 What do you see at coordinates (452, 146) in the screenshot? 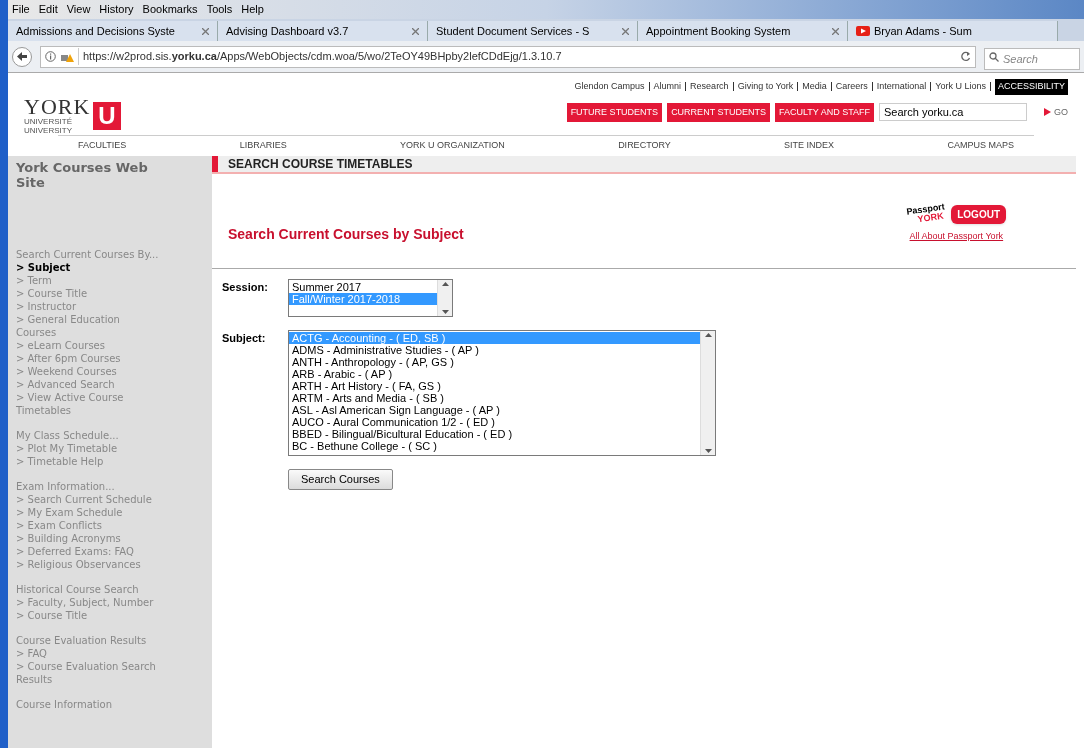
I see `nav-link: YORK U ORGANIZATION` at bounding box center [452, 146].